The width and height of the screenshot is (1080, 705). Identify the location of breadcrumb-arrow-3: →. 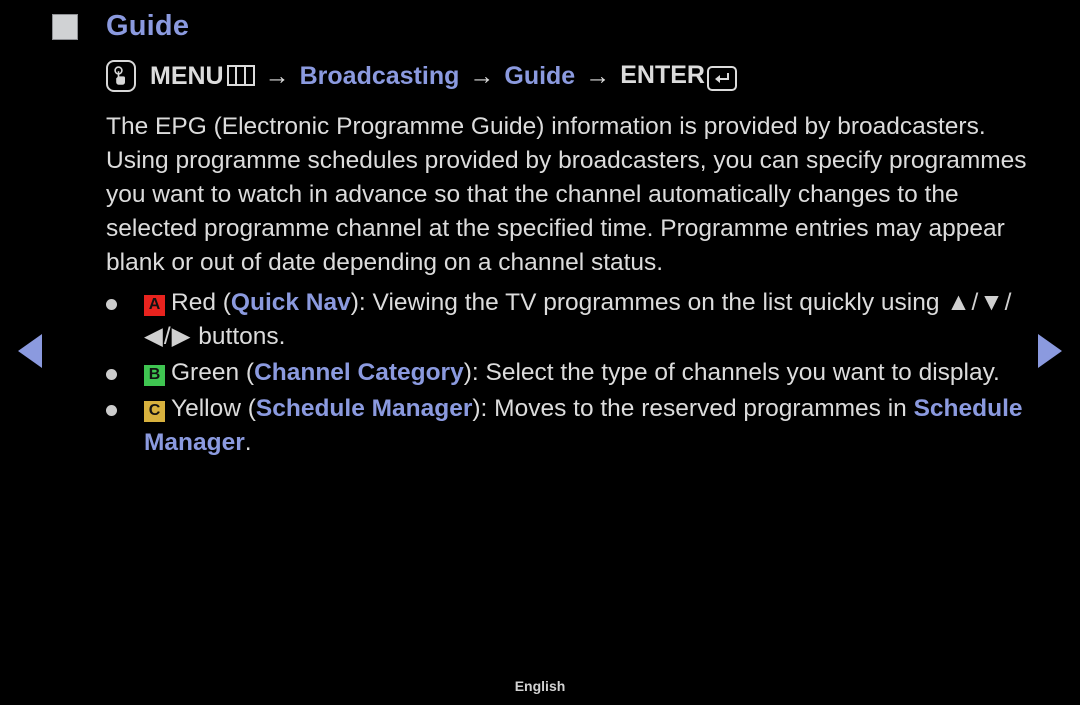
(598, 75).